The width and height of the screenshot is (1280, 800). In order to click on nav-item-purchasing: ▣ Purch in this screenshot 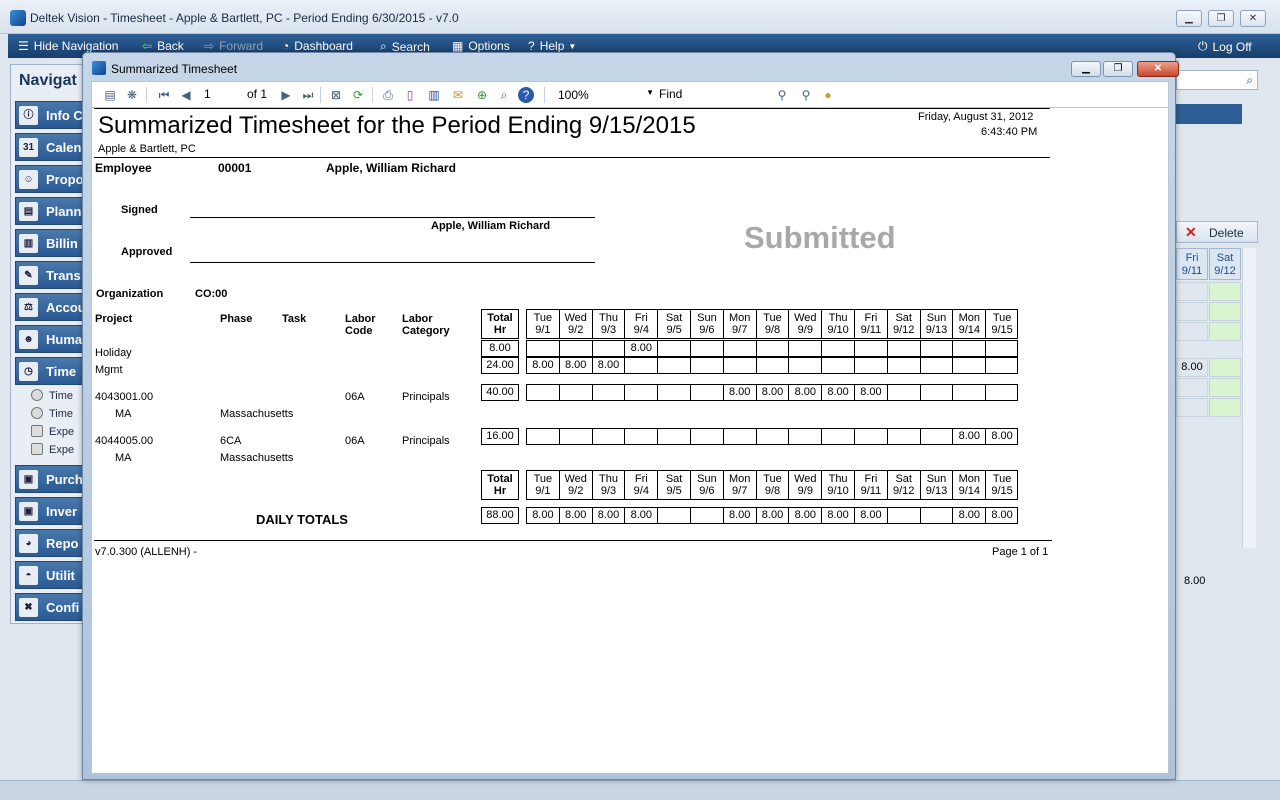, I will do `click(51, 479)`.